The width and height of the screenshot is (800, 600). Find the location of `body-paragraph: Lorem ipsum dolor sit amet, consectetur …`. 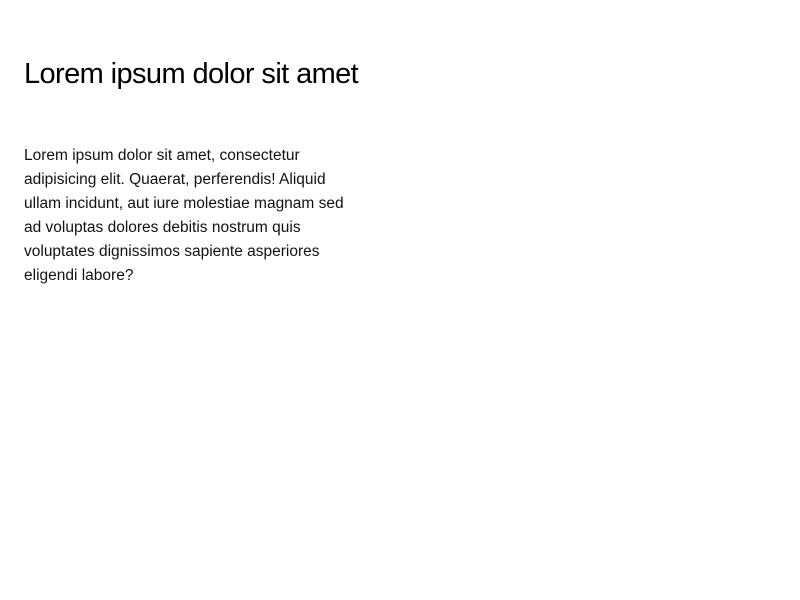

body-paragraph: Lorem ipsum dolor sit amet, consectetur … is located at coordinates (184, 215).